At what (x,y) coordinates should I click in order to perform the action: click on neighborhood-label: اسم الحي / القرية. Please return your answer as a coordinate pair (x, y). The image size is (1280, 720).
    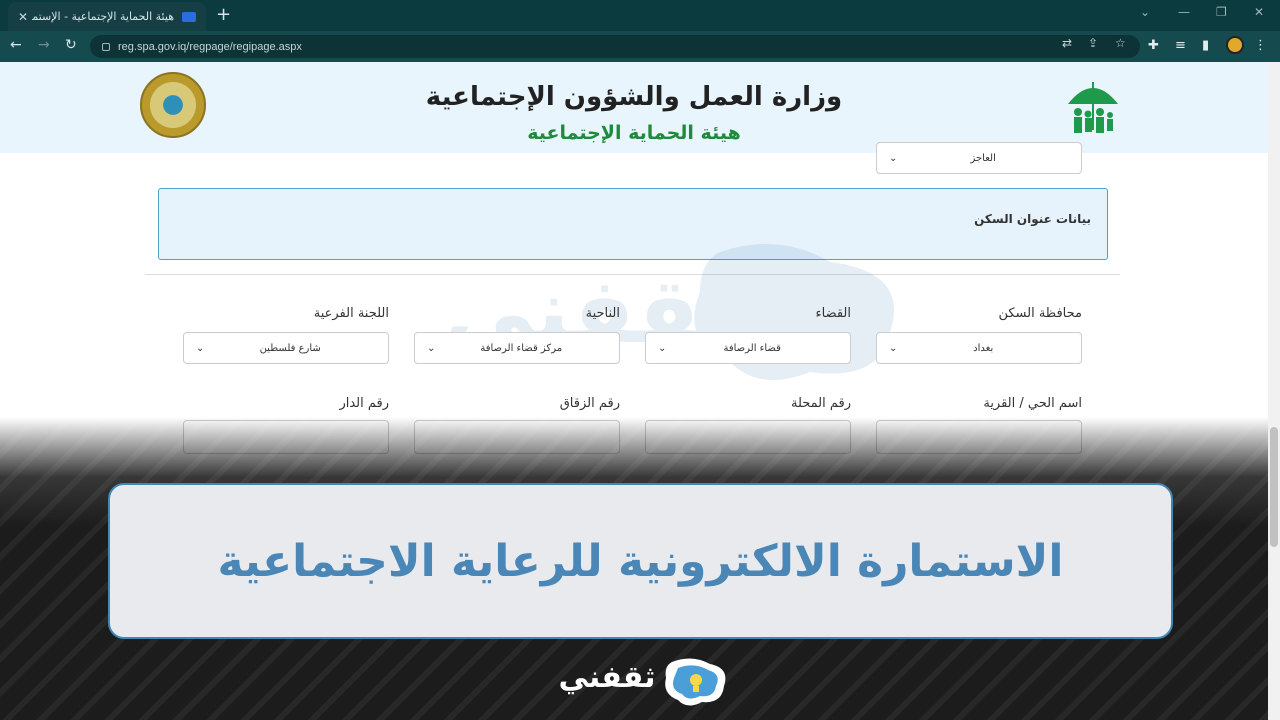
    Looking at the image, I should click on (1032, 403).